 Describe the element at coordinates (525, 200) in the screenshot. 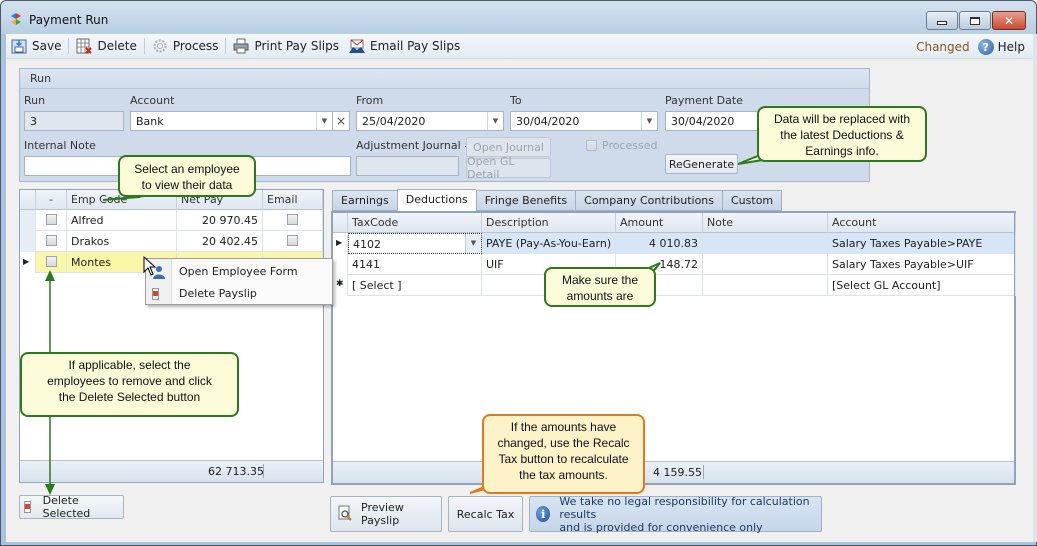

I see `tab-fringe-benefits: Fringe Benefits` at that location.